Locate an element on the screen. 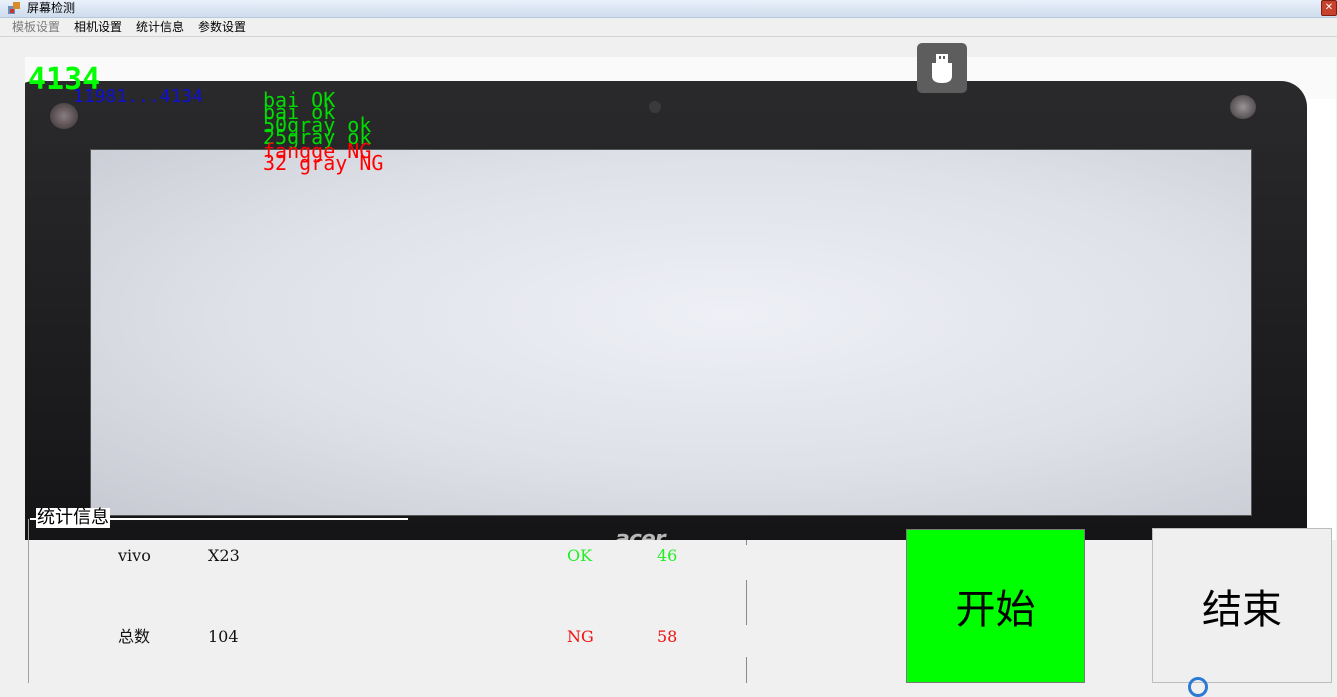 The width and height of the screenshot is (1337, 697). menu-parameter-settings: 参数设置 is located at coordinates (222, 27).